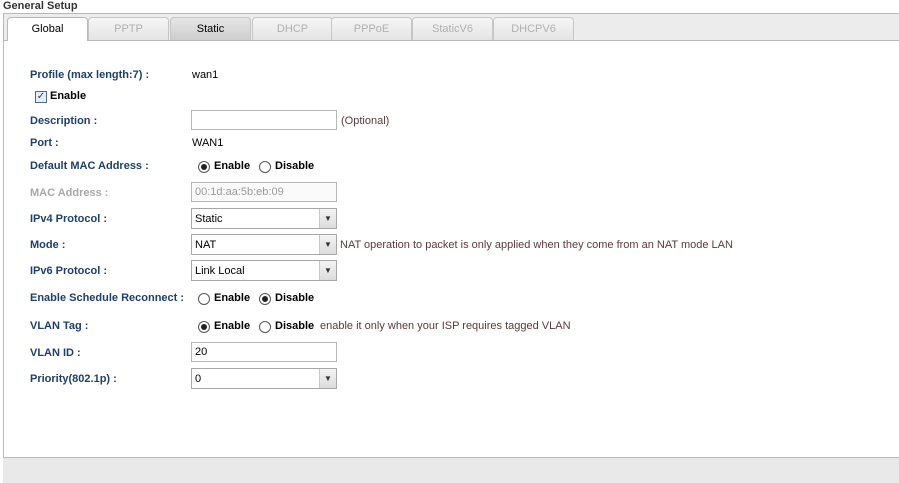 The image size is (899, 483). I want to click on mode-value: NAT, so click(206, 245).